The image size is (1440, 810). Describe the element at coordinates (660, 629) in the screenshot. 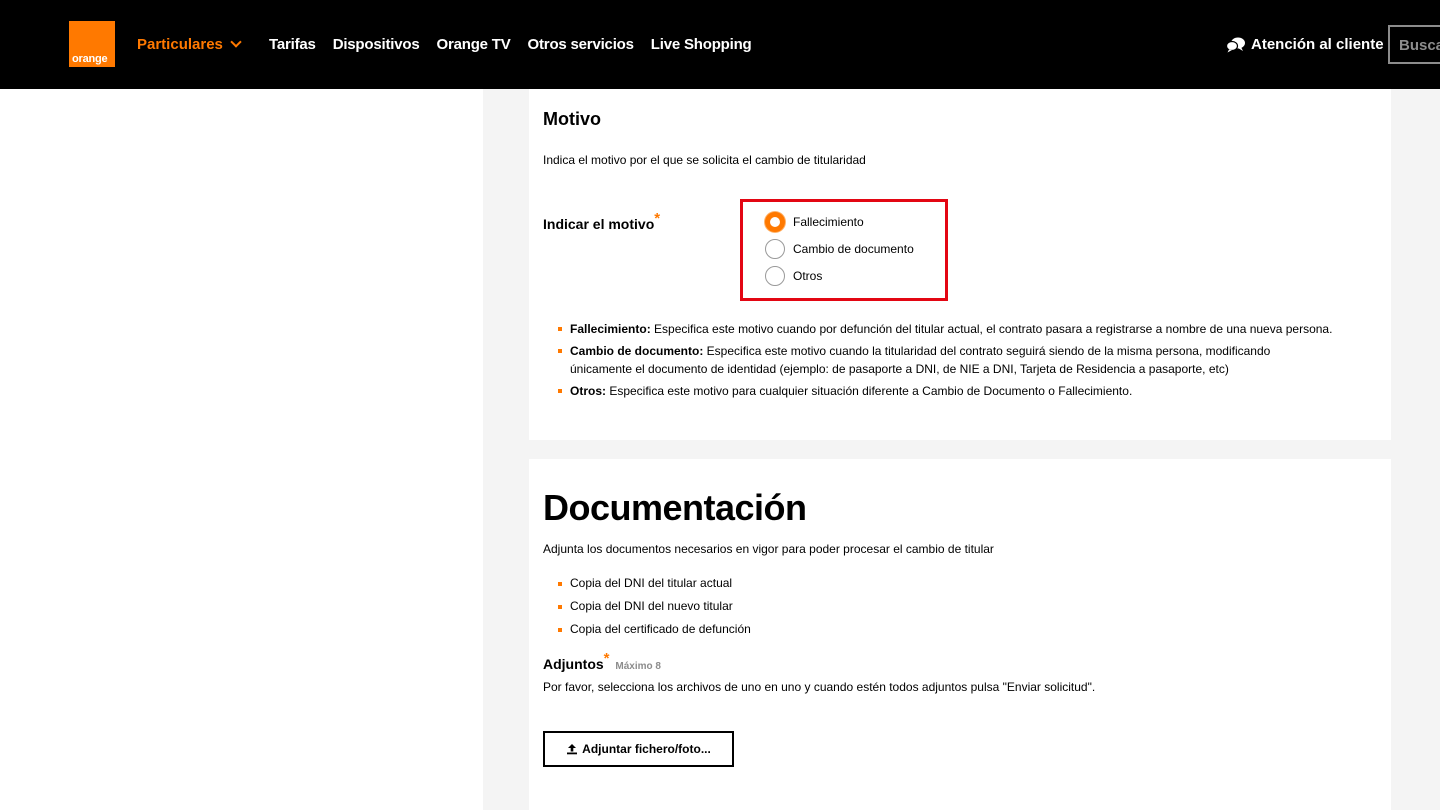

I see `document-item-text: Copia del certificado de defunción` at that location.